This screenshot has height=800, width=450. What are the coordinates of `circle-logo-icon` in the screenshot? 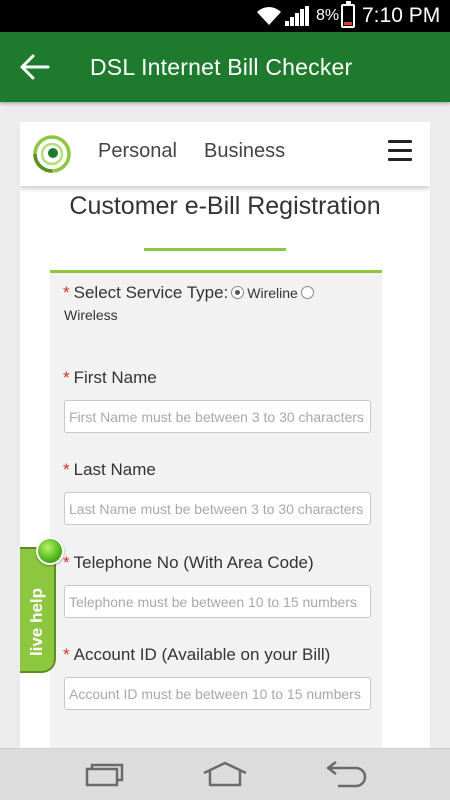 It's located at (52, 154).